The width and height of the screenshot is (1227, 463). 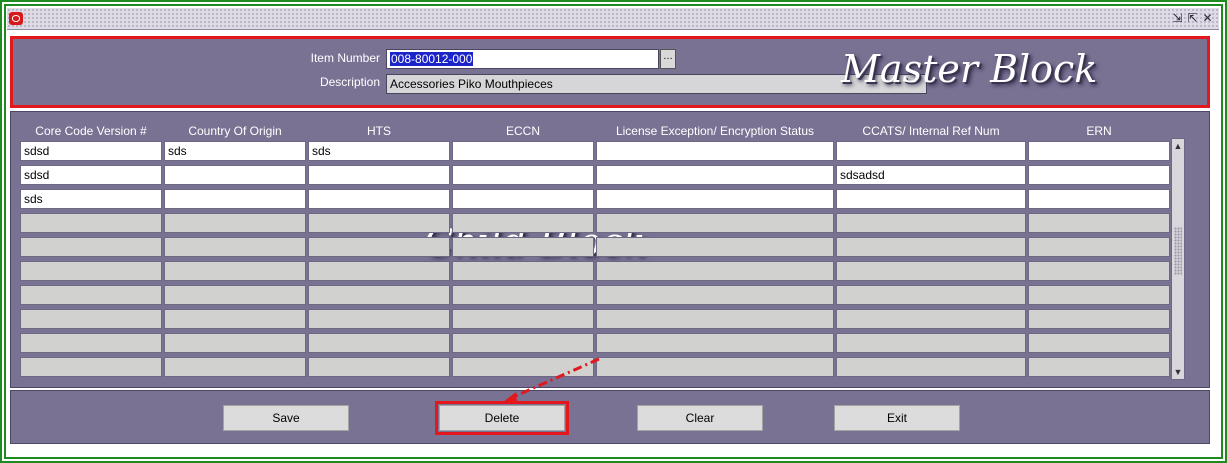 I want to click on close-icon: ✕, so click(x=1207, y=18).